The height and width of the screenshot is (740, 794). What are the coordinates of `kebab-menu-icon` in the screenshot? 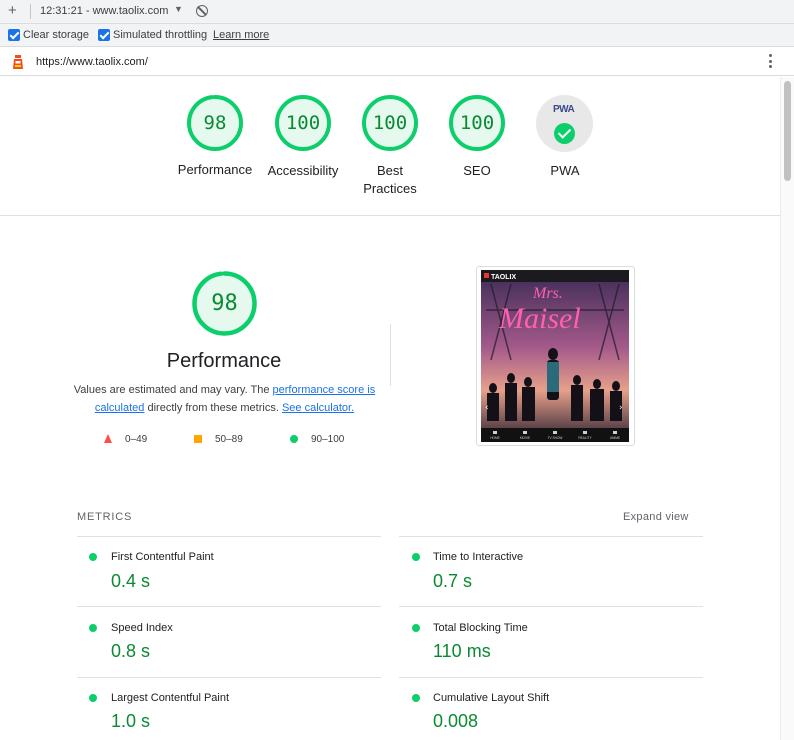 It's located at (771, 62).